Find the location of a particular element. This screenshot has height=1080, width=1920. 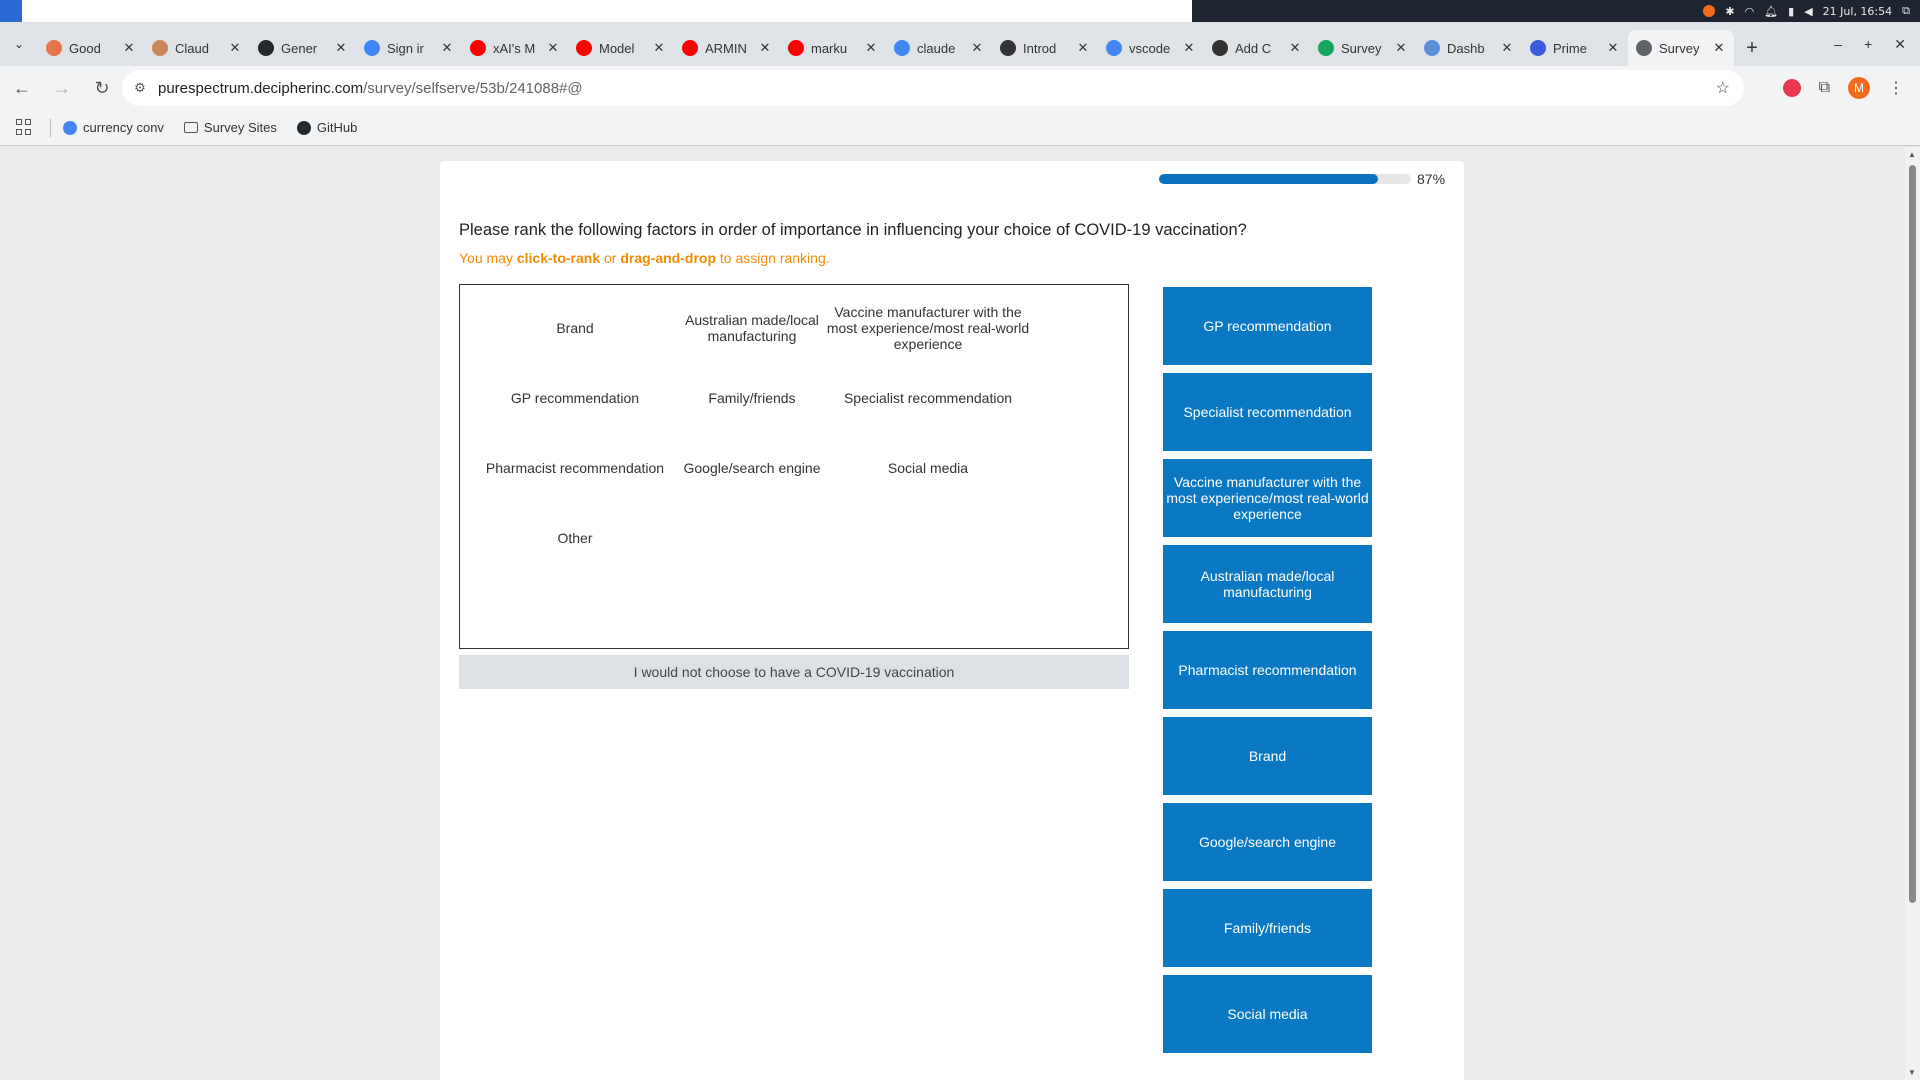

extension-icon is located at coordinates (1791, 88).